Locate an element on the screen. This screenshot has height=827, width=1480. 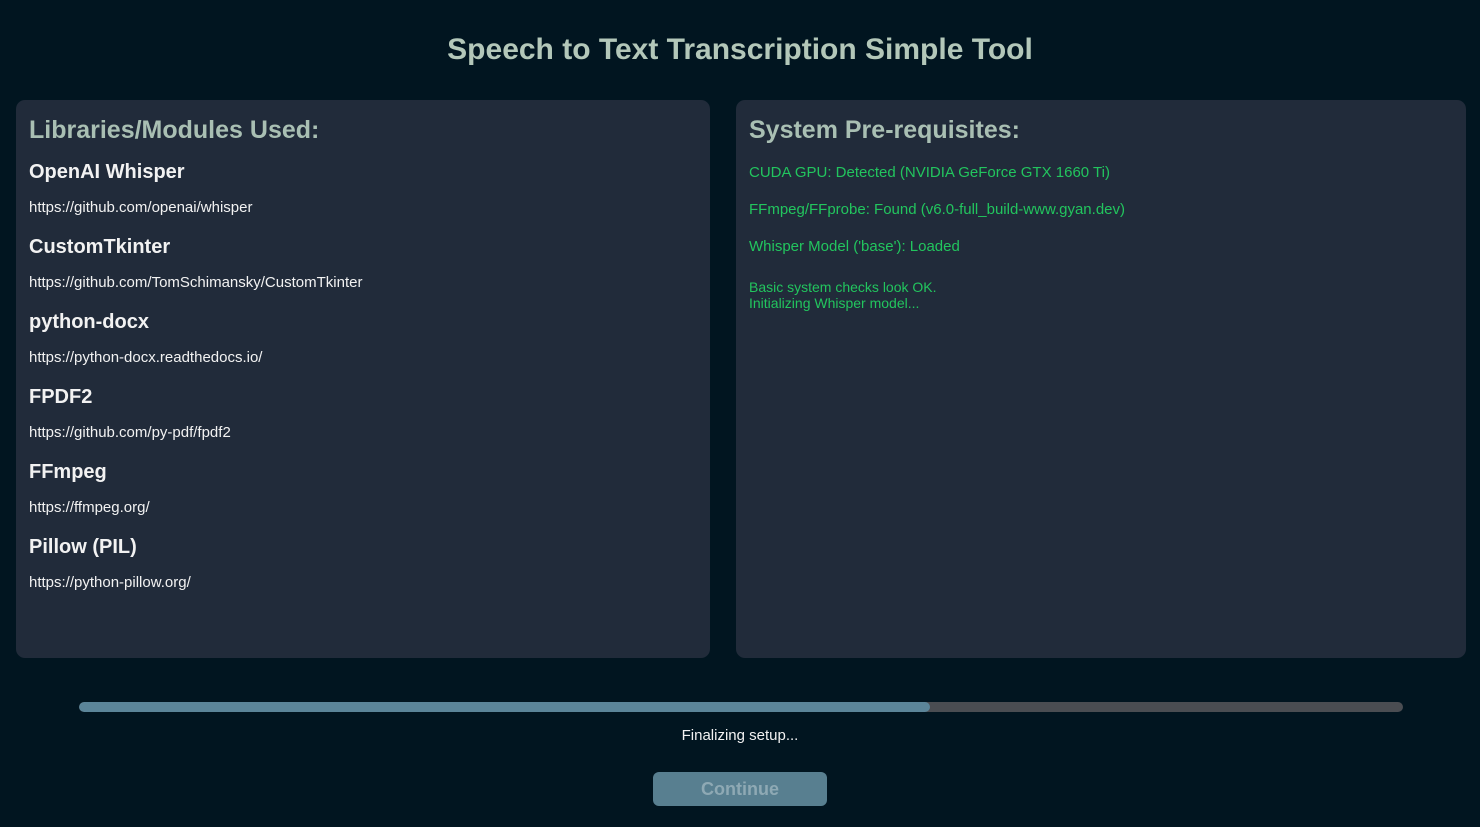
library-link: https://python-pillow.org/ is located at coordinates (110, 583).